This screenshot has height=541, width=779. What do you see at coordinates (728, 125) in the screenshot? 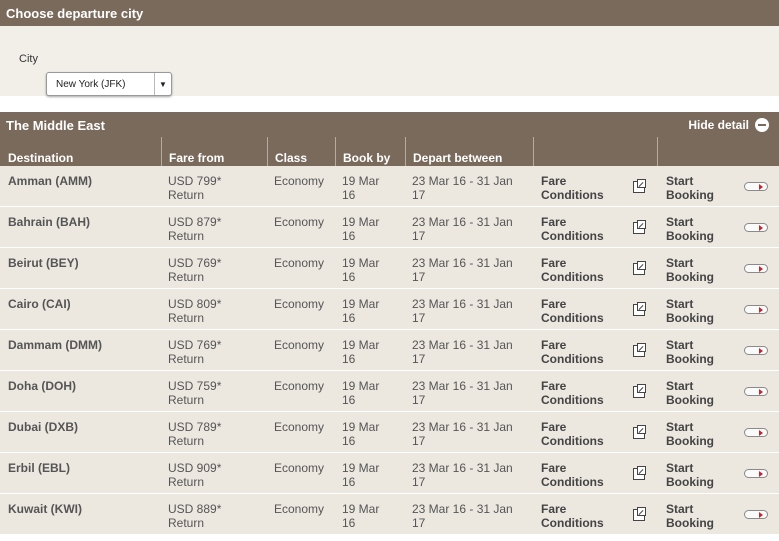
I see `hide-detail-button: Hide detail` at bounding box center [728, 125].